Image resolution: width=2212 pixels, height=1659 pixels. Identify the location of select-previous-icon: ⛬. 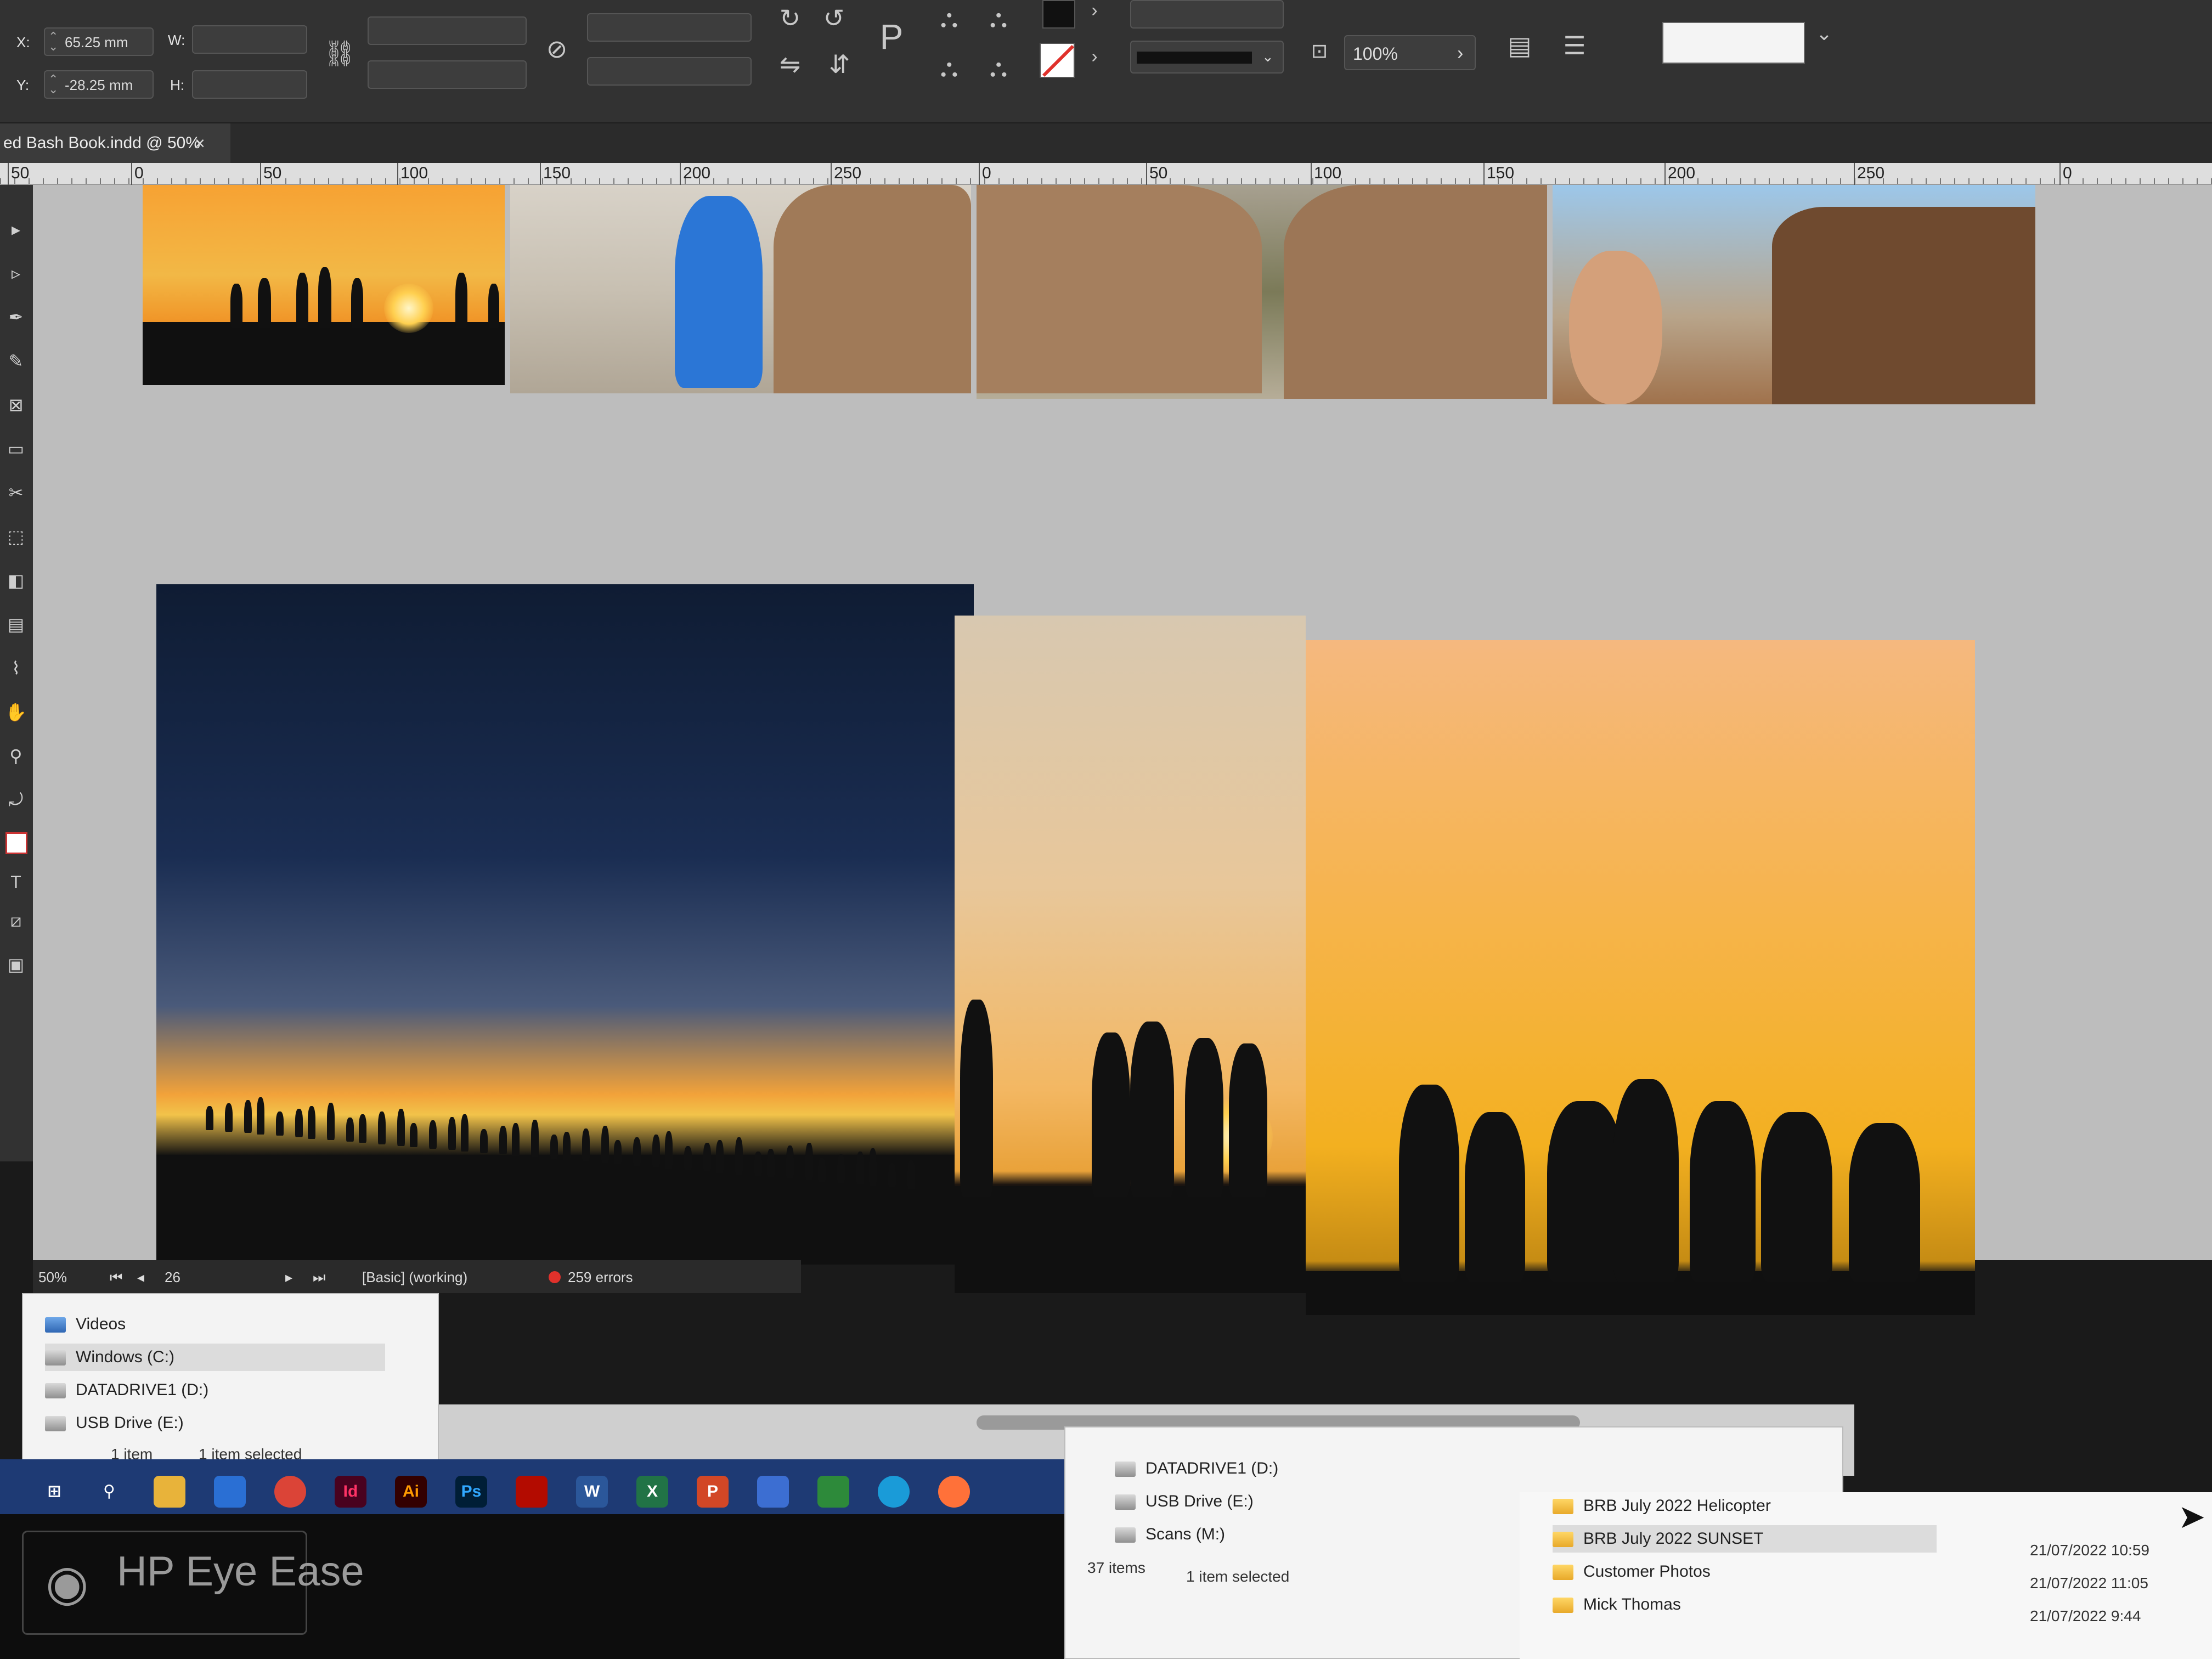
(998, 68).